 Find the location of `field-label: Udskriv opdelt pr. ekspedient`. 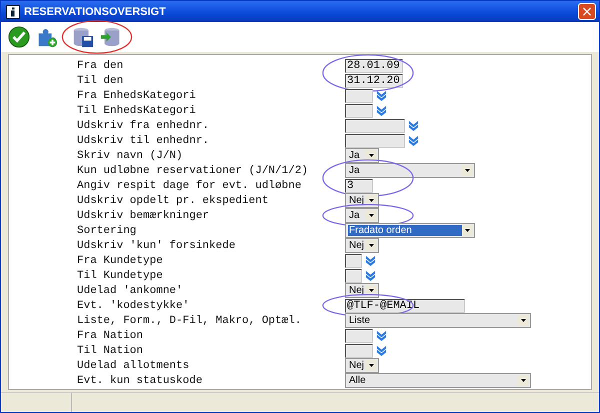

field-label: Udskriv opdelt pr. ekspedient is located at coordinates (173, 200).